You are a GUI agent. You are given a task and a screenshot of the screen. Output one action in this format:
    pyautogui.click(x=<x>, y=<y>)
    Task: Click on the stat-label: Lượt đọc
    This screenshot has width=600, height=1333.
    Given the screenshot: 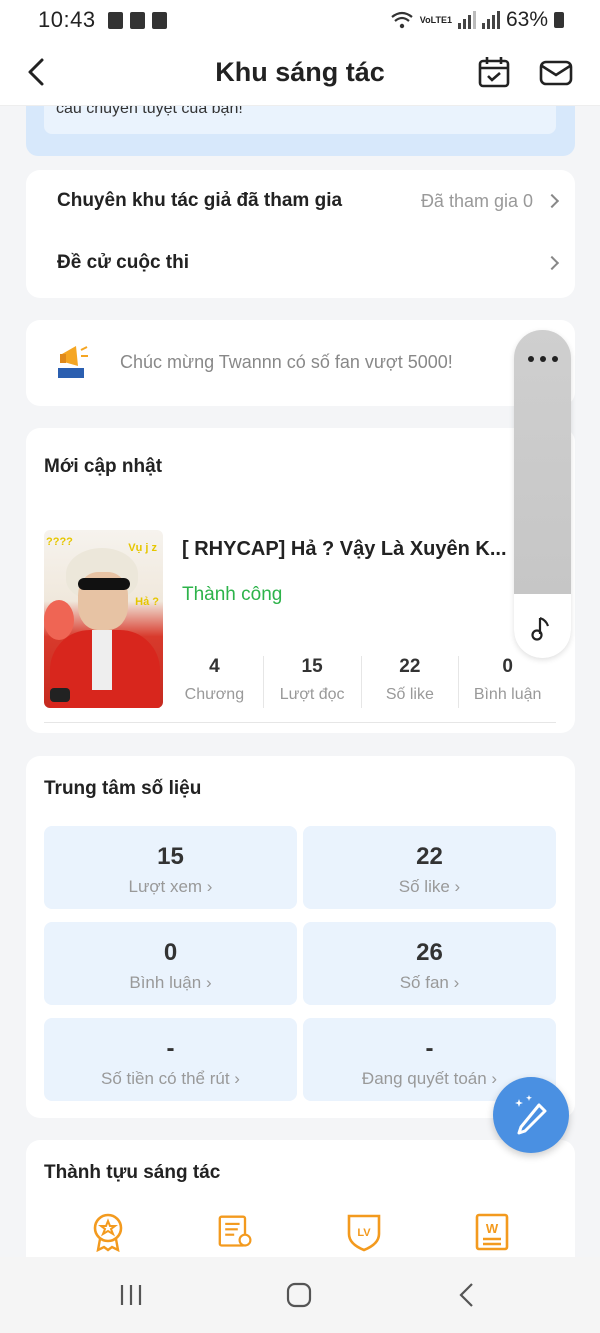 What is the action you would take?
    pyautogui.click(x=312, y=694)
    